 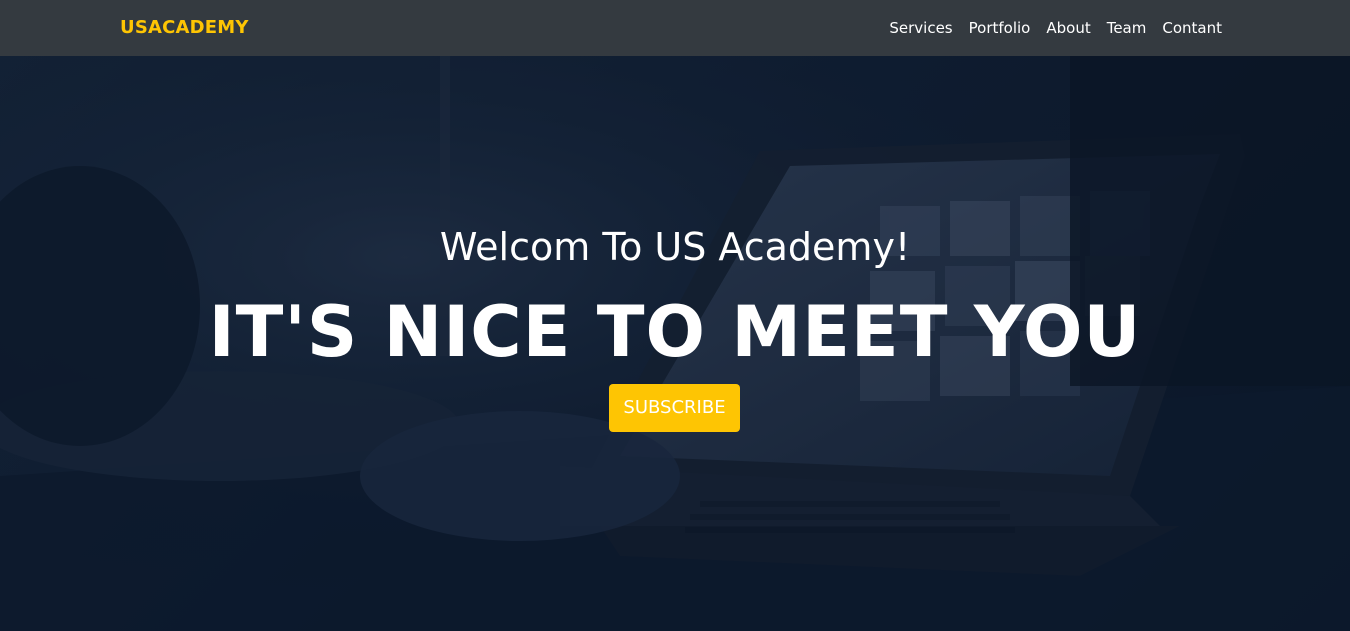 What do you see at coordinates (675, 332) in the screenshot?
I see `hero-headline: IT'S NICE TO MEET YOU` at bounding box center [675, 332].